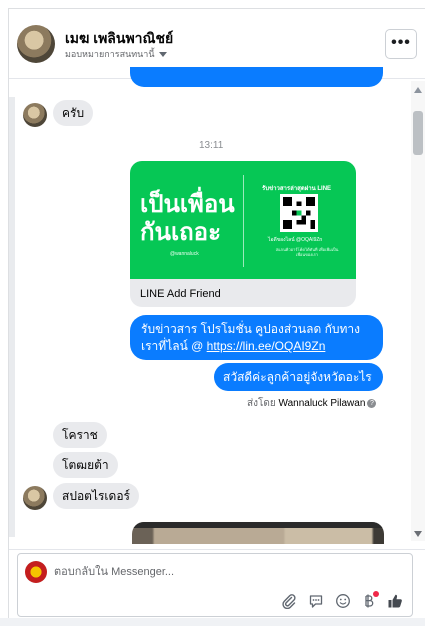 The width and height of the screenshot is (425, 627). What do you see at coordinates (418, 311) in the screenshot?
I see `scrollbar` at bounding box center [418, 311].